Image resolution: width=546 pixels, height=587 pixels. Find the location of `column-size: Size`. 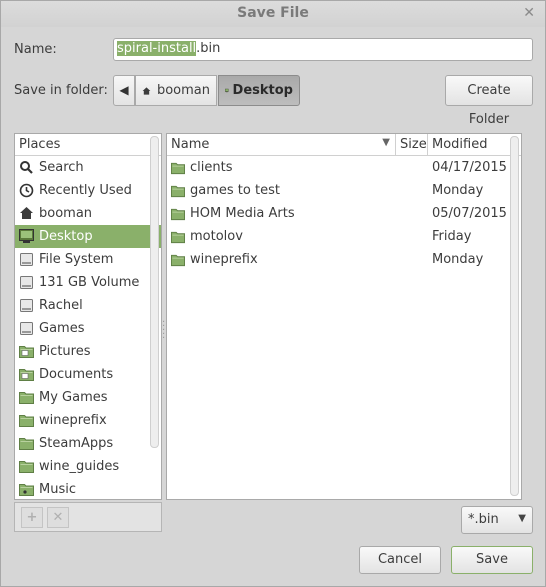

column-size: Size is located at coordinates (412, 144).